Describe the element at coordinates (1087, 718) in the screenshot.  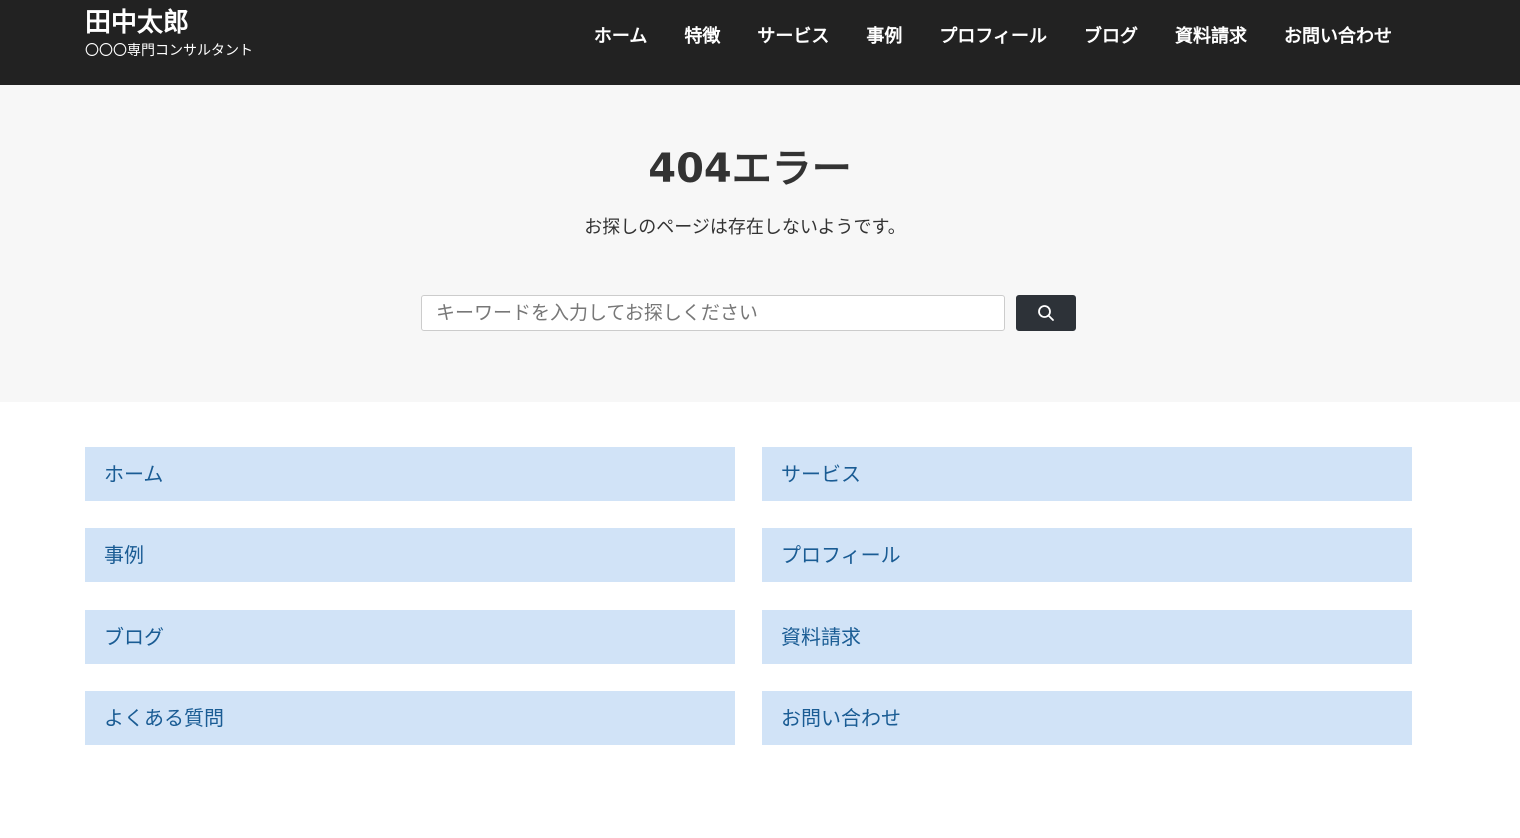
I see `link-contact: お問い合わせ` at that location.